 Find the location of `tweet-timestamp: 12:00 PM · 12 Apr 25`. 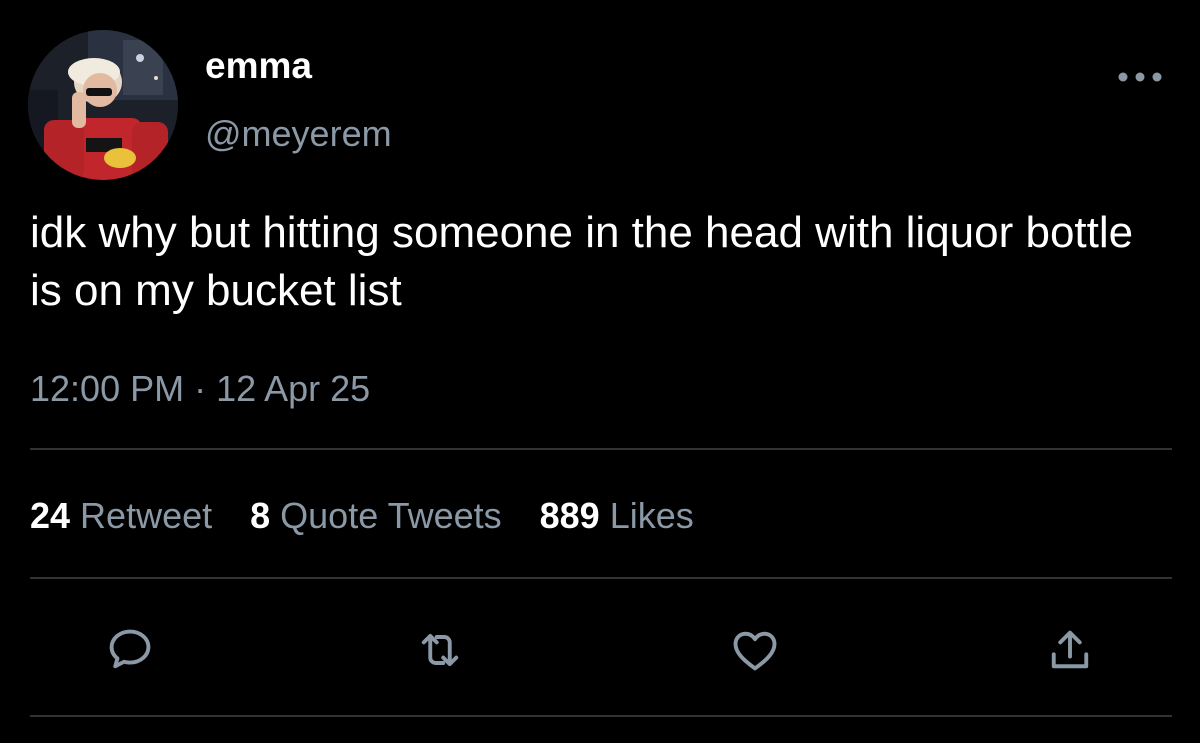

tweet-timestamp: 12:00 PM · 12 Apr 25 is located at coordinates (200, 389).